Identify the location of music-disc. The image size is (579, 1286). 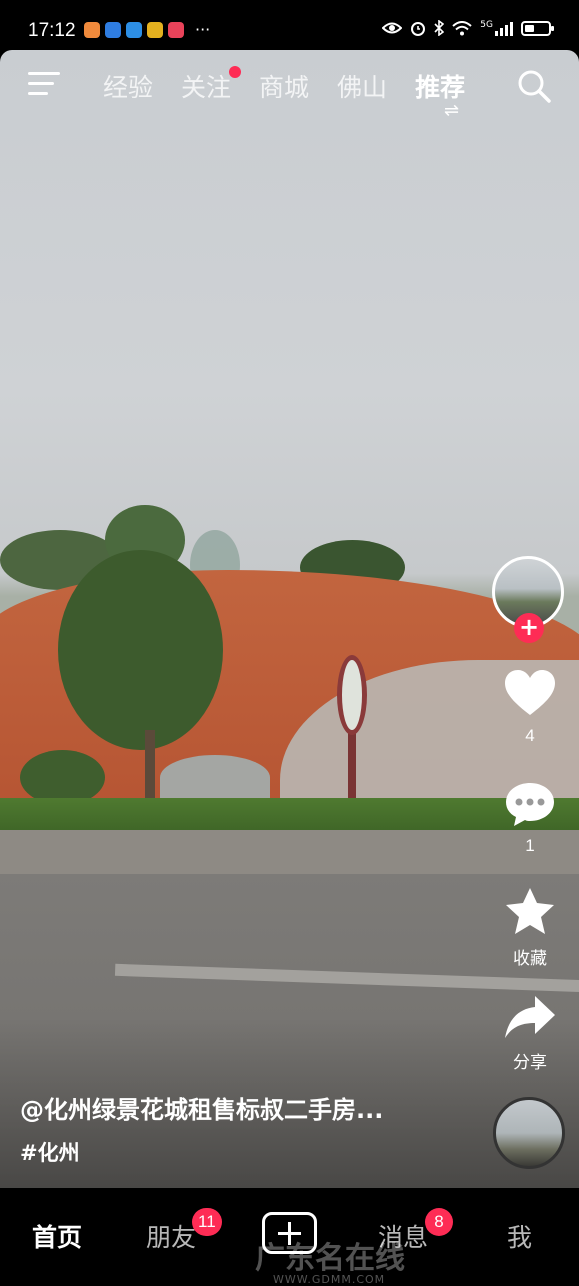
(529, 1133).